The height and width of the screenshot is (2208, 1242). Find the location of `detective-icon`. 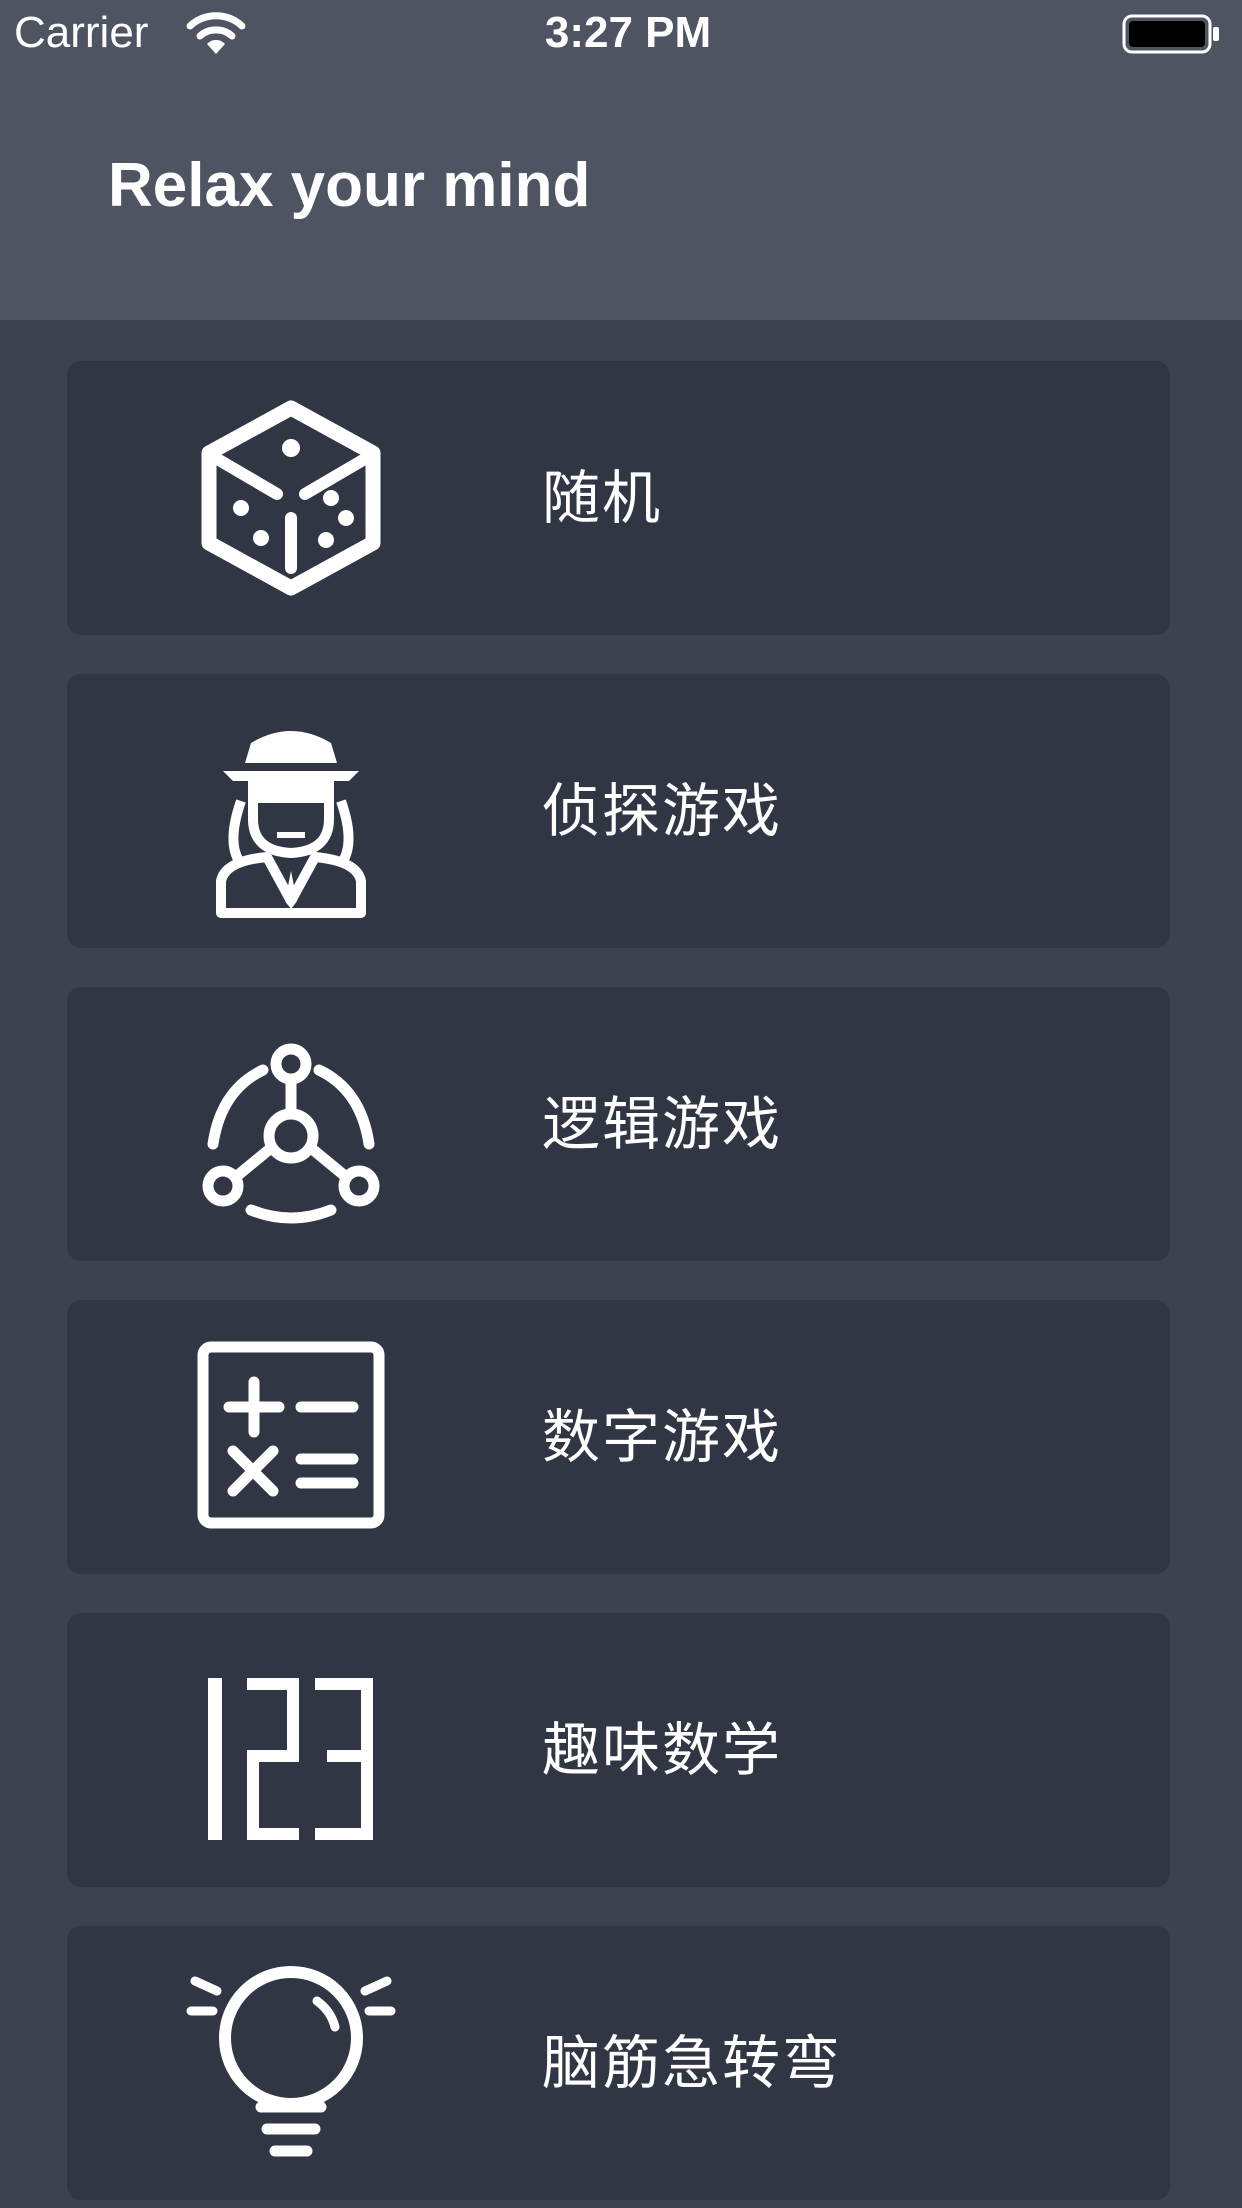

detective-icon is located at coordinates (291, 811).